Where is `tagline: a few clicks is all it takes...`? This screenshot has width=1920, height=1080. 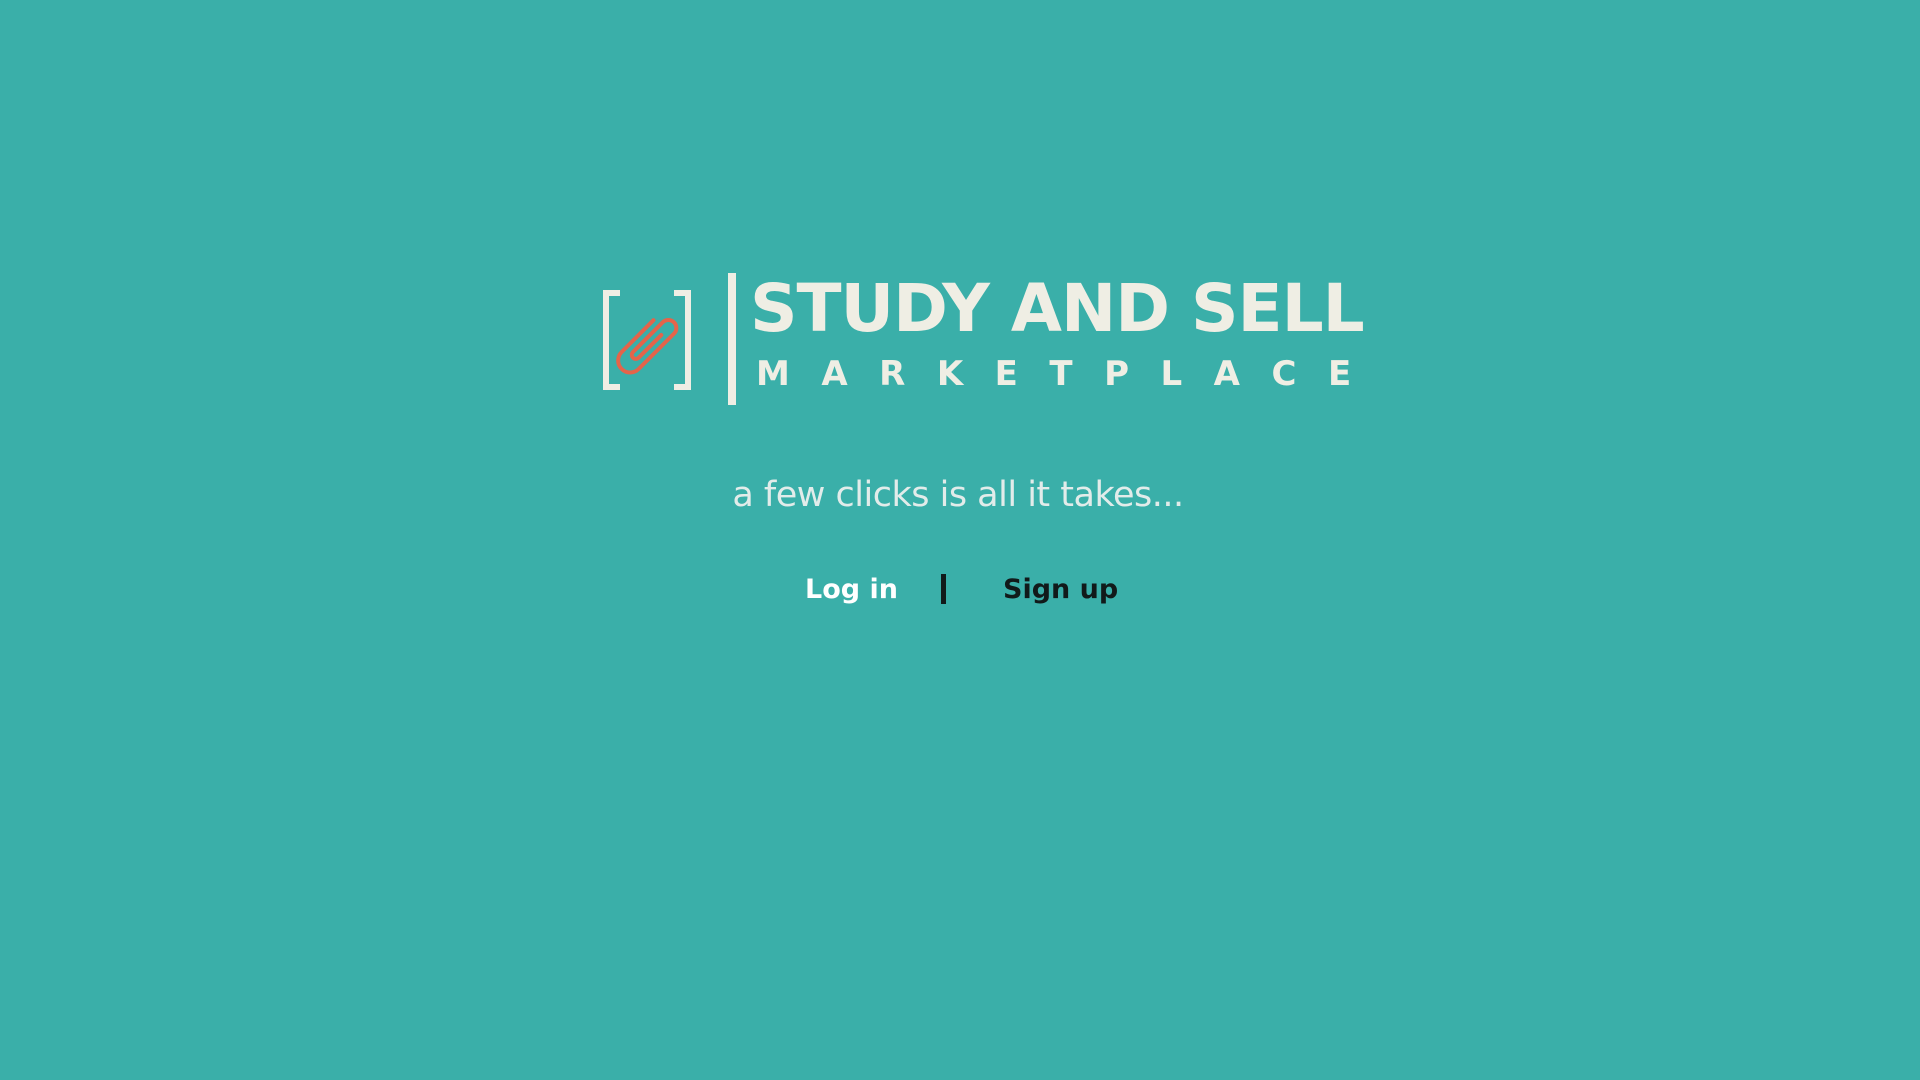 tagline: a few clicks is all it takes... is located at coordinates (958, 495).